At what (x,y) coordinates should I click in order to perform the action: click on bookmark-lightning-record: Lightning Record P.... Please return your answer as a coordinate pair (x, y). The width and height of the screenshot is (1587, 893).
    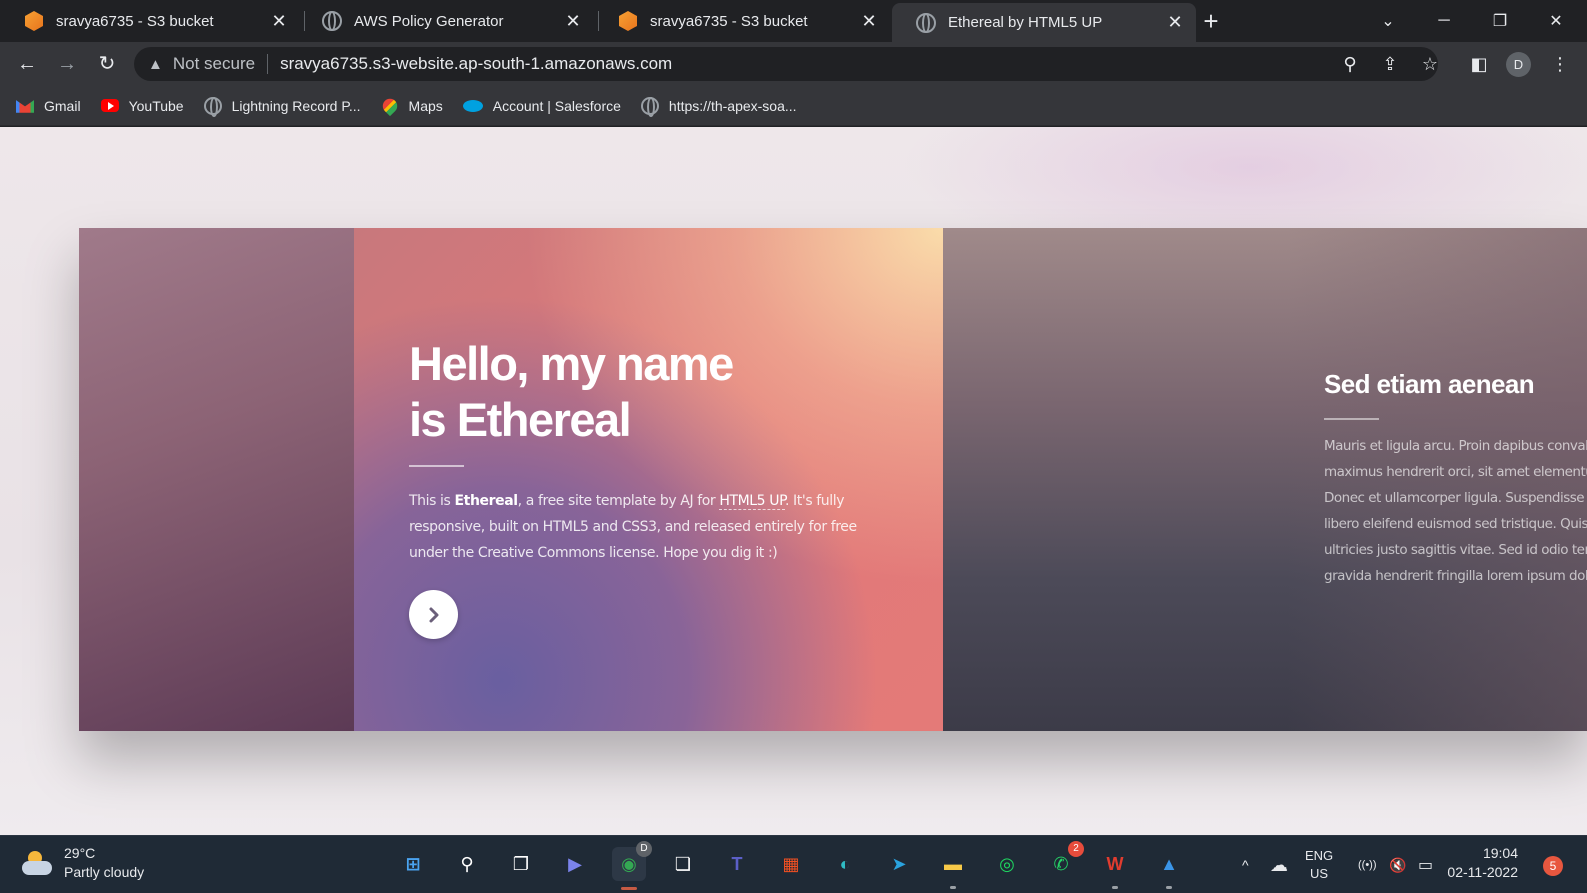
    Looking at the image, I should click on (282, 106).